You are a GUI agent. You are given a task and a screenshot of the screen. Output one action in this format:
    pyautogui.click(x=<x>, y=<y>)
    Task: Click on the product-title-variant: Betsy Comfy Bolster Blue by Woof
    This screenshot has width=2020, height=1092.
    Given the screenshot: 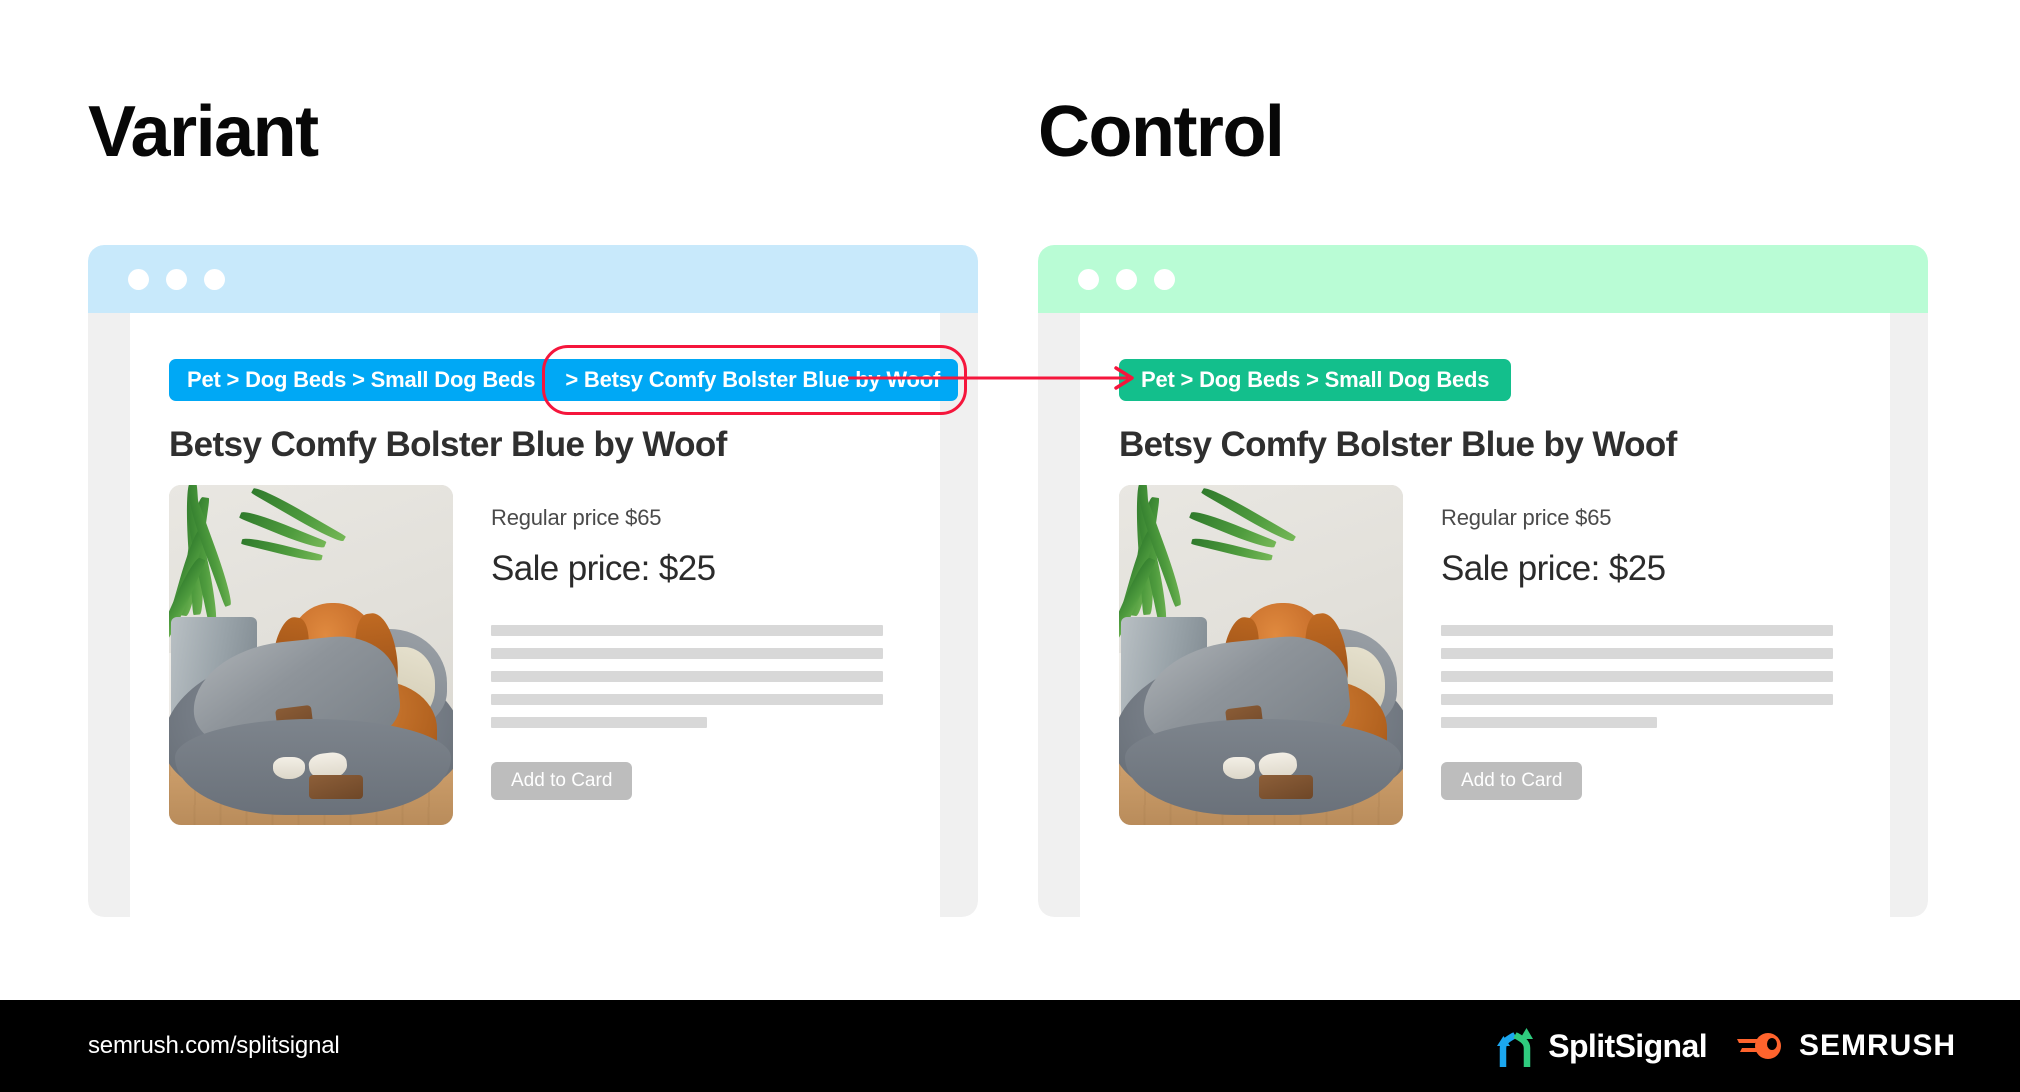 What is the action you would take?
    pyautogui.click(x=448, y=444)
    